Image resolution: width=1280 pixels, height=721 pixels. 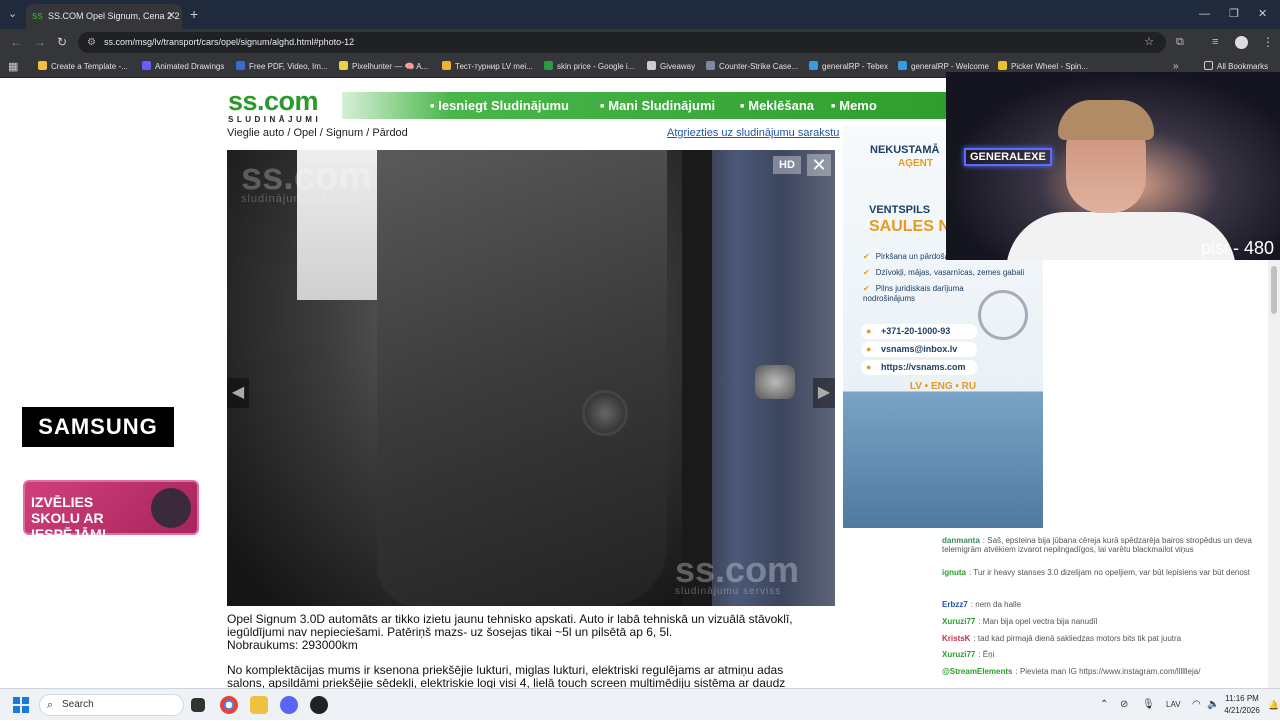 I want to click on bookmark-label: generalRP - Tebex, so click(x=855, y=66).